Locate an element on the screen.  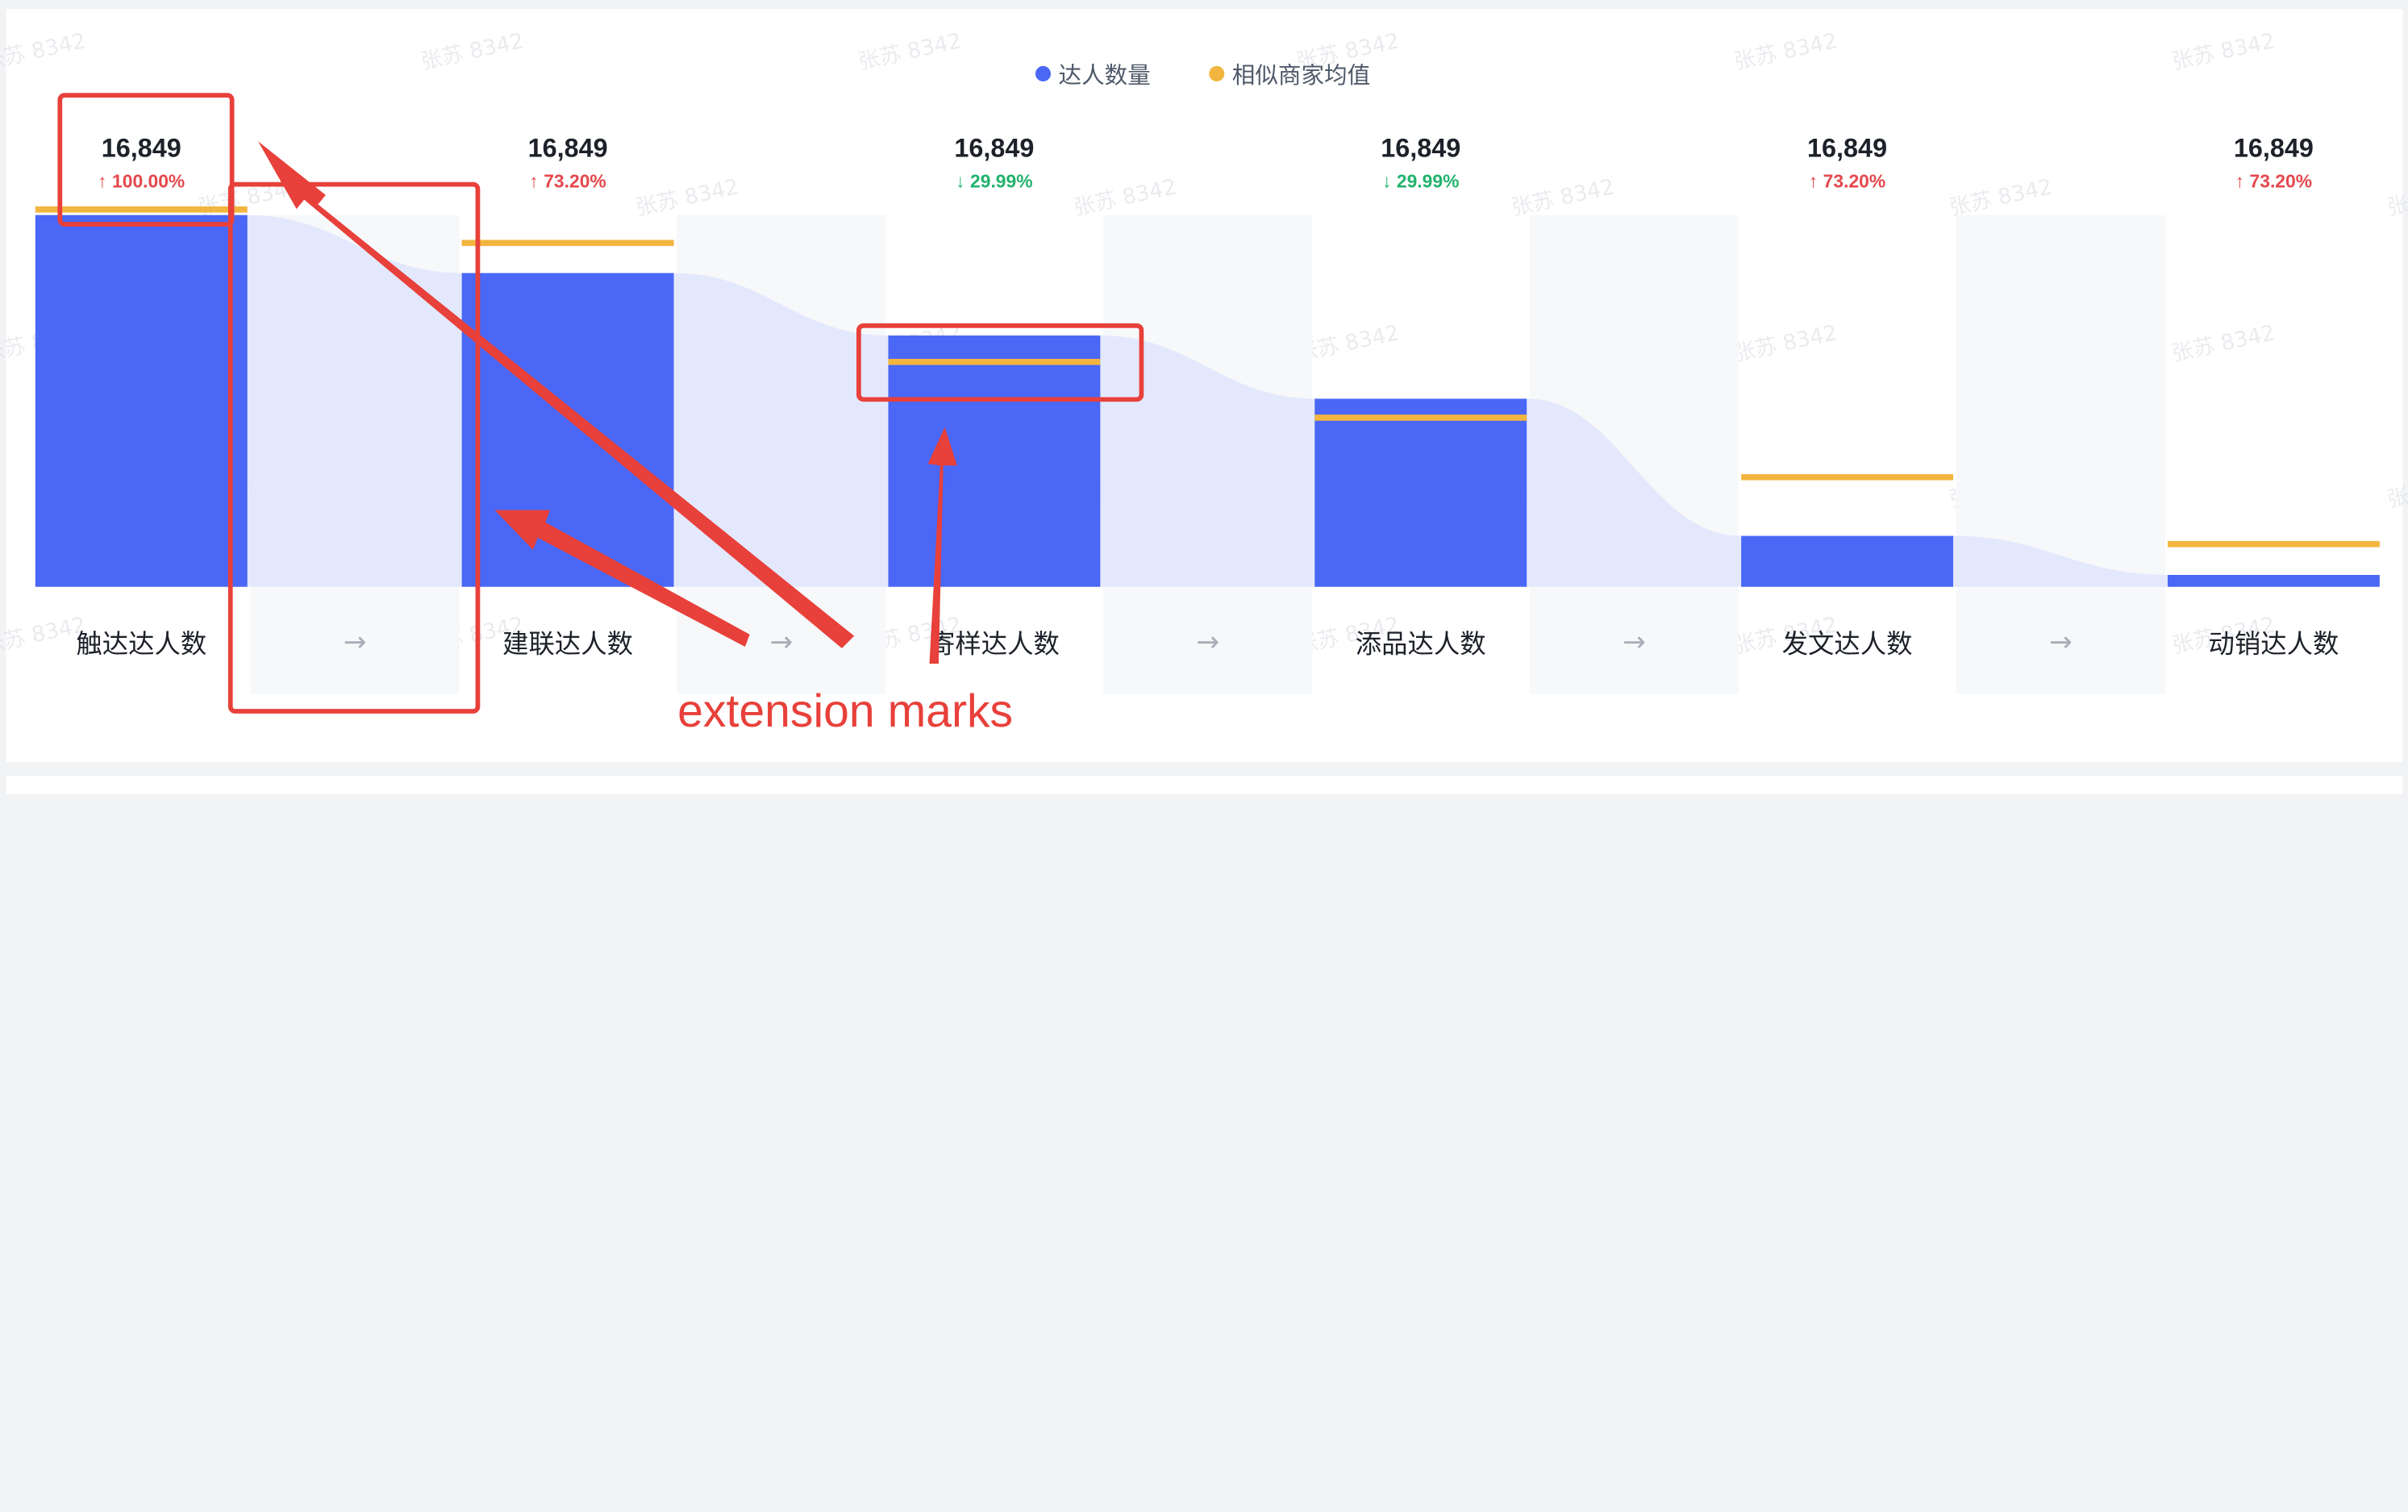
category-label: 添品达人数 is located at coordinates (1421, 644).